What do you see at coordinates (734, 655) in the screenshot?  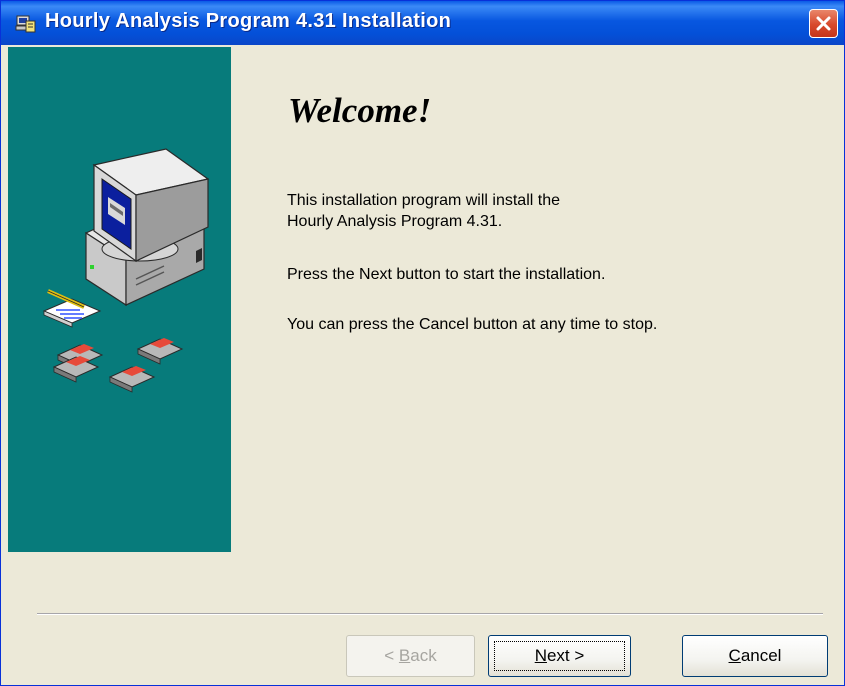 I see `cancel-button-accelerator: C` at bounding box center [734, 655].